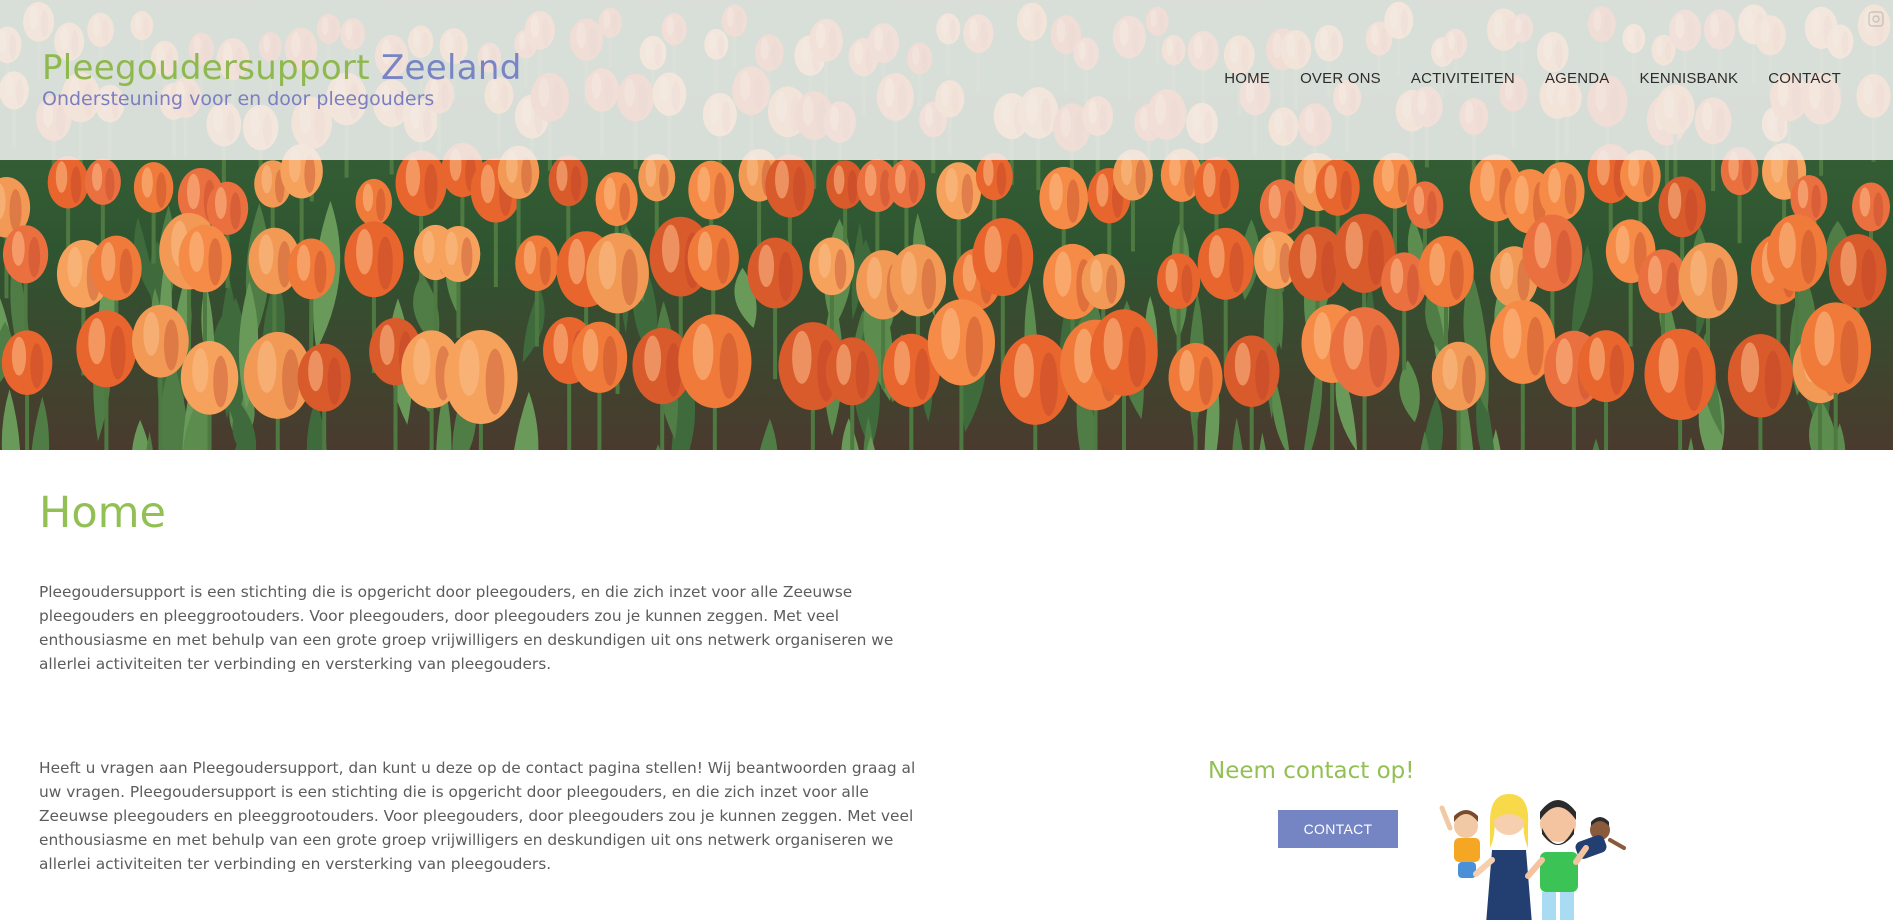  I want to click on family-illustration, so click(1532, 857).